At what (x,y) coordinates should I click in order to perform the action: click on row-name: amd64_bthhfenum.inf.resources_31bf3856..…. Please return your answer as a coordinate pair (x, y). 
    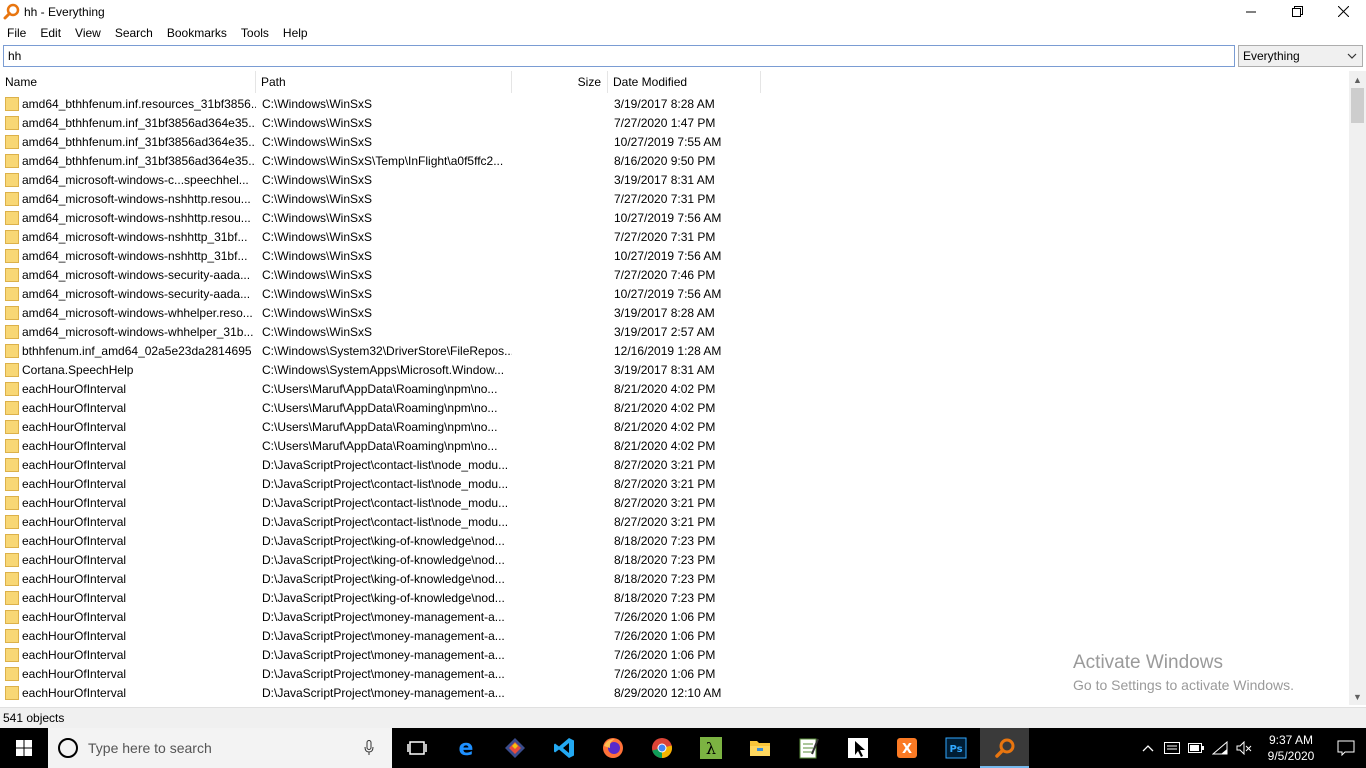
    Looking at the image, I should click on (139, 103).